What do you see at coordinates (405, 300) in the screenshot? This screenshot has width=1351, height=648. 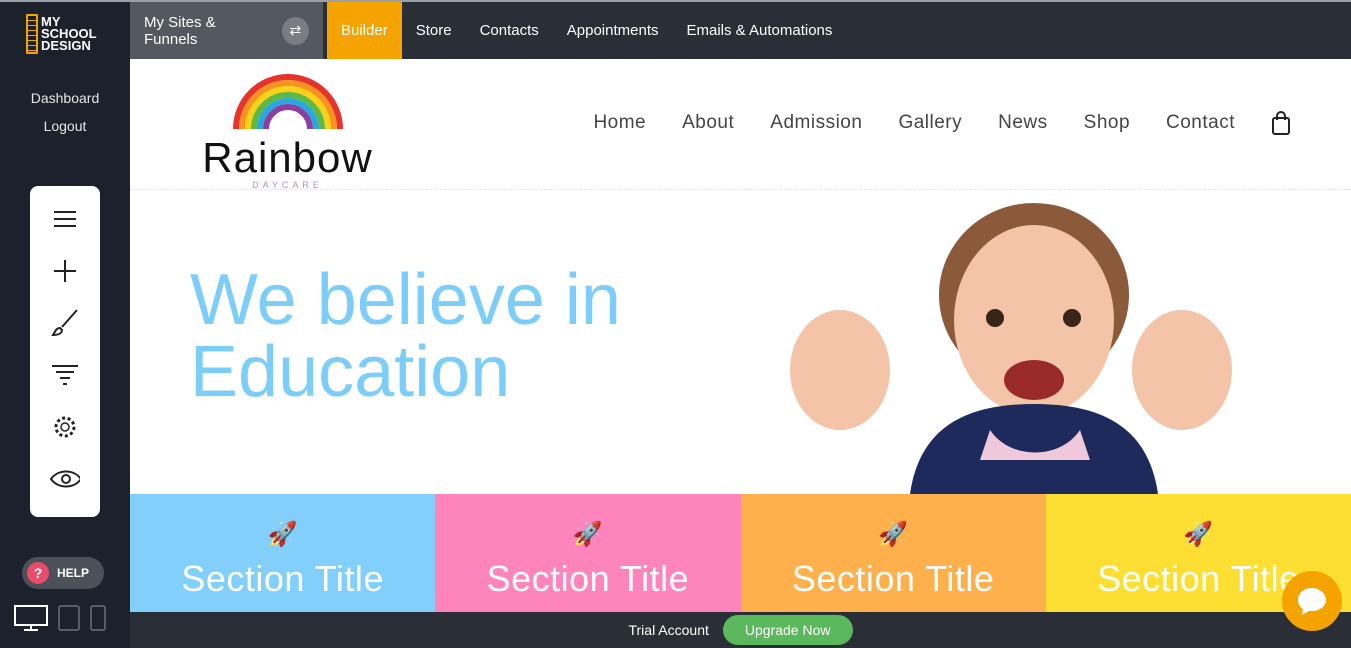 I see `headline-line: We believe in` at bounding box center [405, 300].